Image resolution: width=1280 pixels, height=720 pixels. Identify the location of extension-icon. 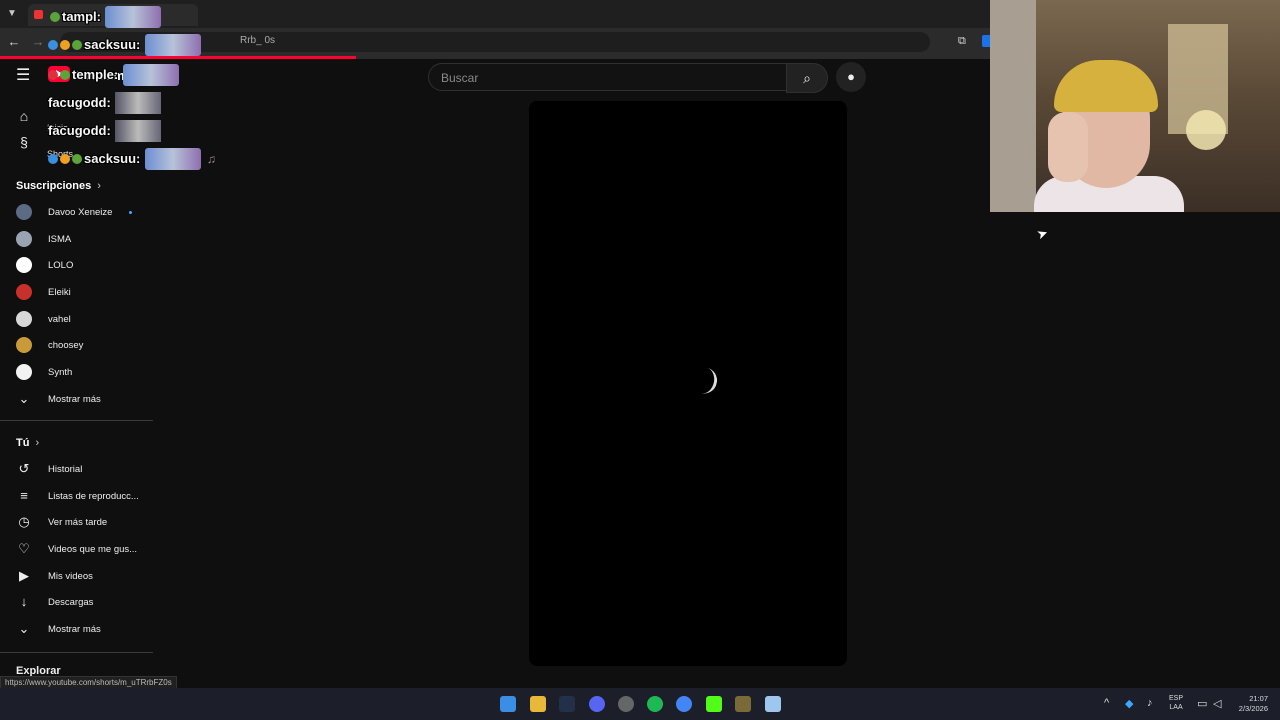
(986, 41).